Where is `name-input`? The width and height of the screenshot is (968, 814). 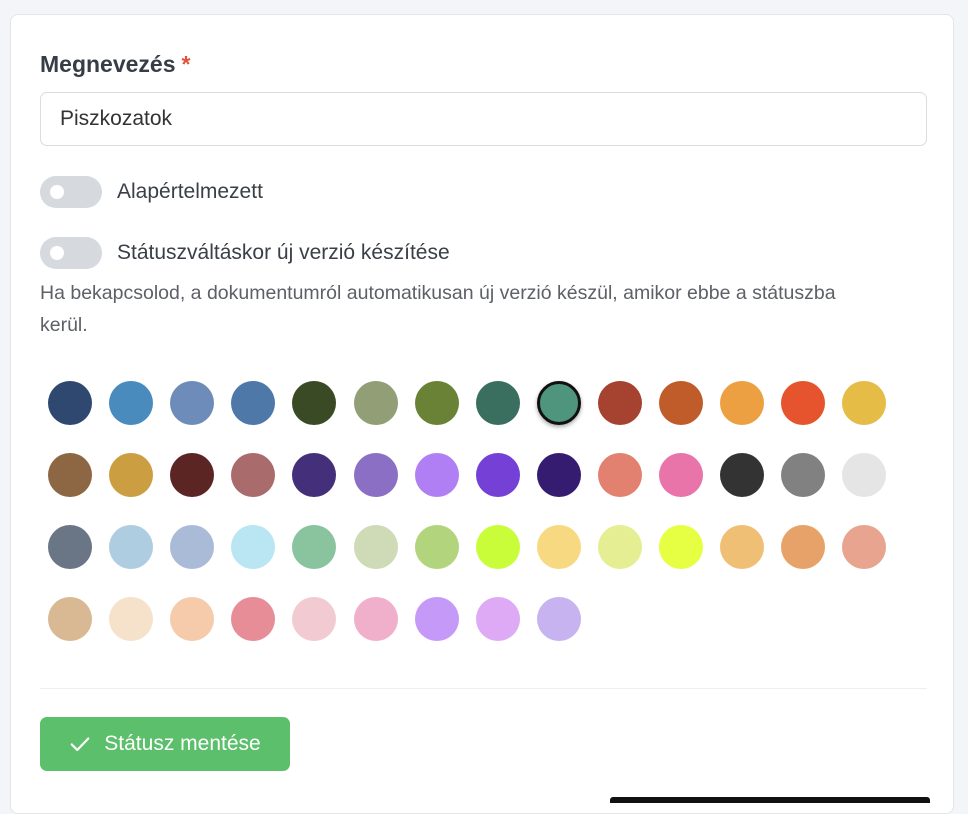
name-input is located at coordinates (483, 119).